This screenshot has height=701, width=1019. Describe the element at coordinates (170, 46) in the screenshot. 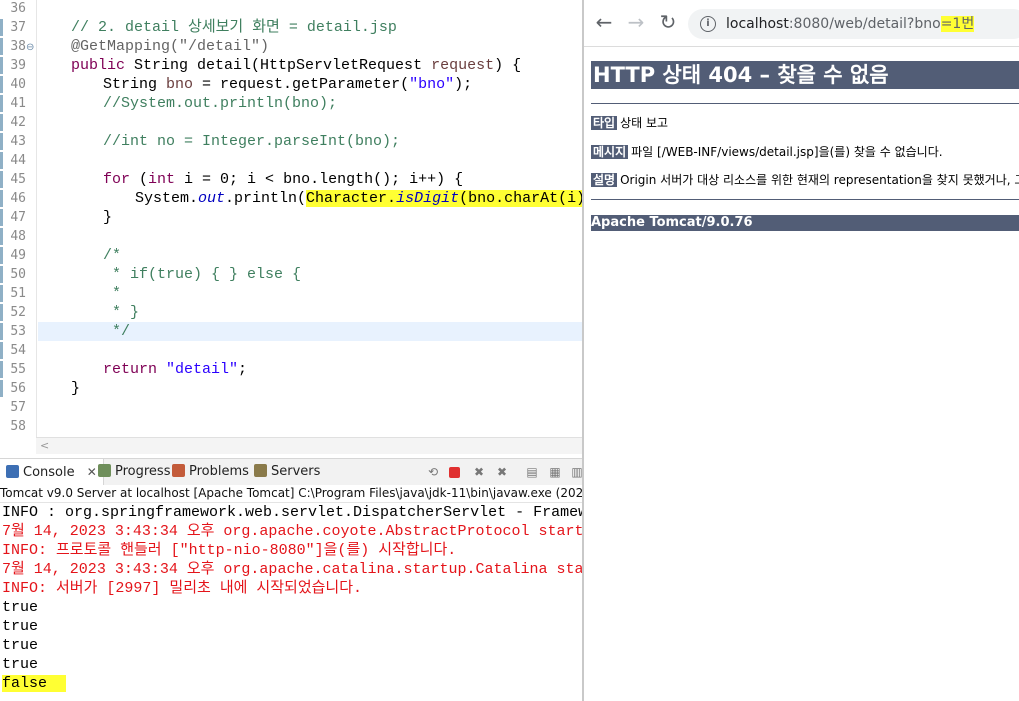

I see `code-line-38: @GetMapping("/detail")` at that location.